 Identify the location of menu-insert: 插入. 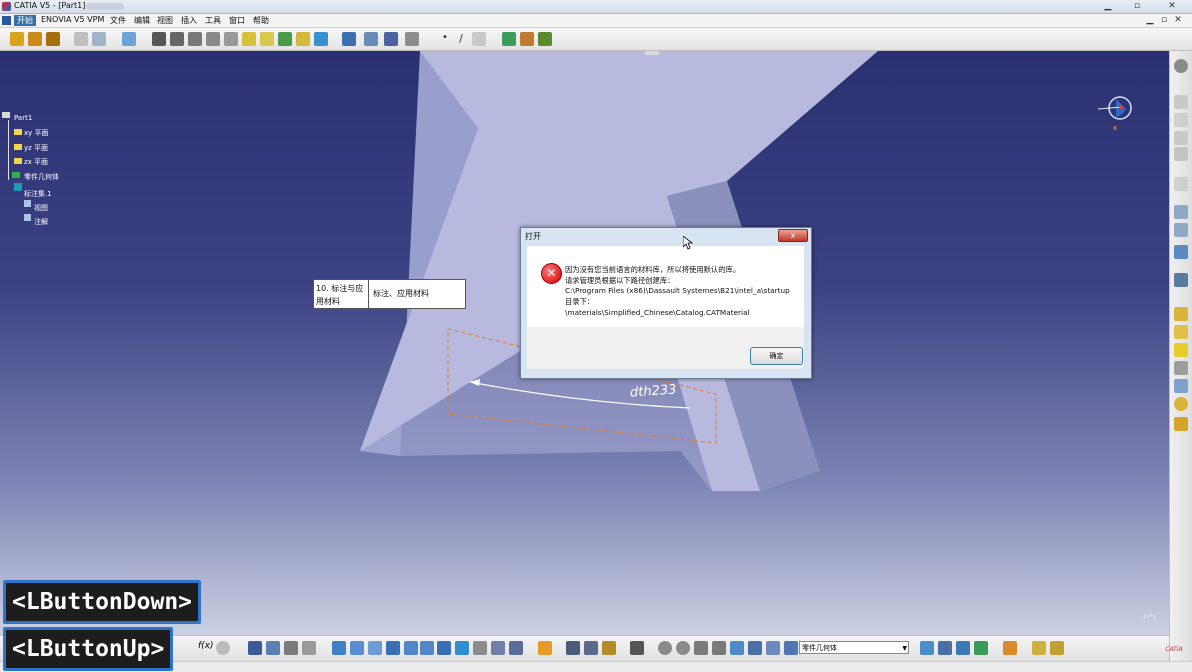
(189, 20).